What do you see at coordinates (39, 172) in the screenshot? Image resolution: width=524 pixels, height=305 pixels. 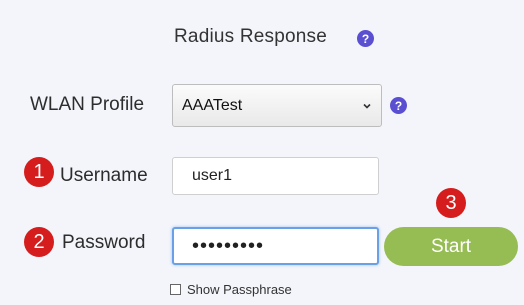 I see `step-badge-1: 1` at bounding box center [39, 172].